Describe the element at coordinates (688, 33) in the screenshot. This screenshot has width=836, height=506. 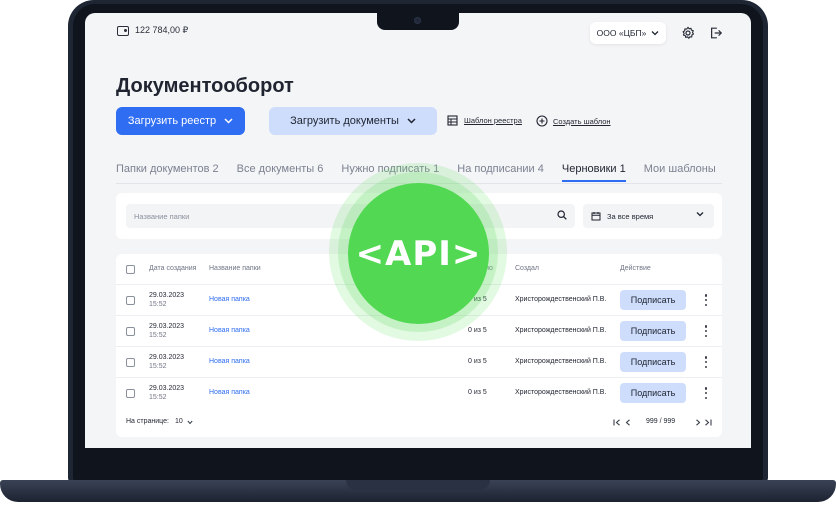
I see `gear-icon` at that location.